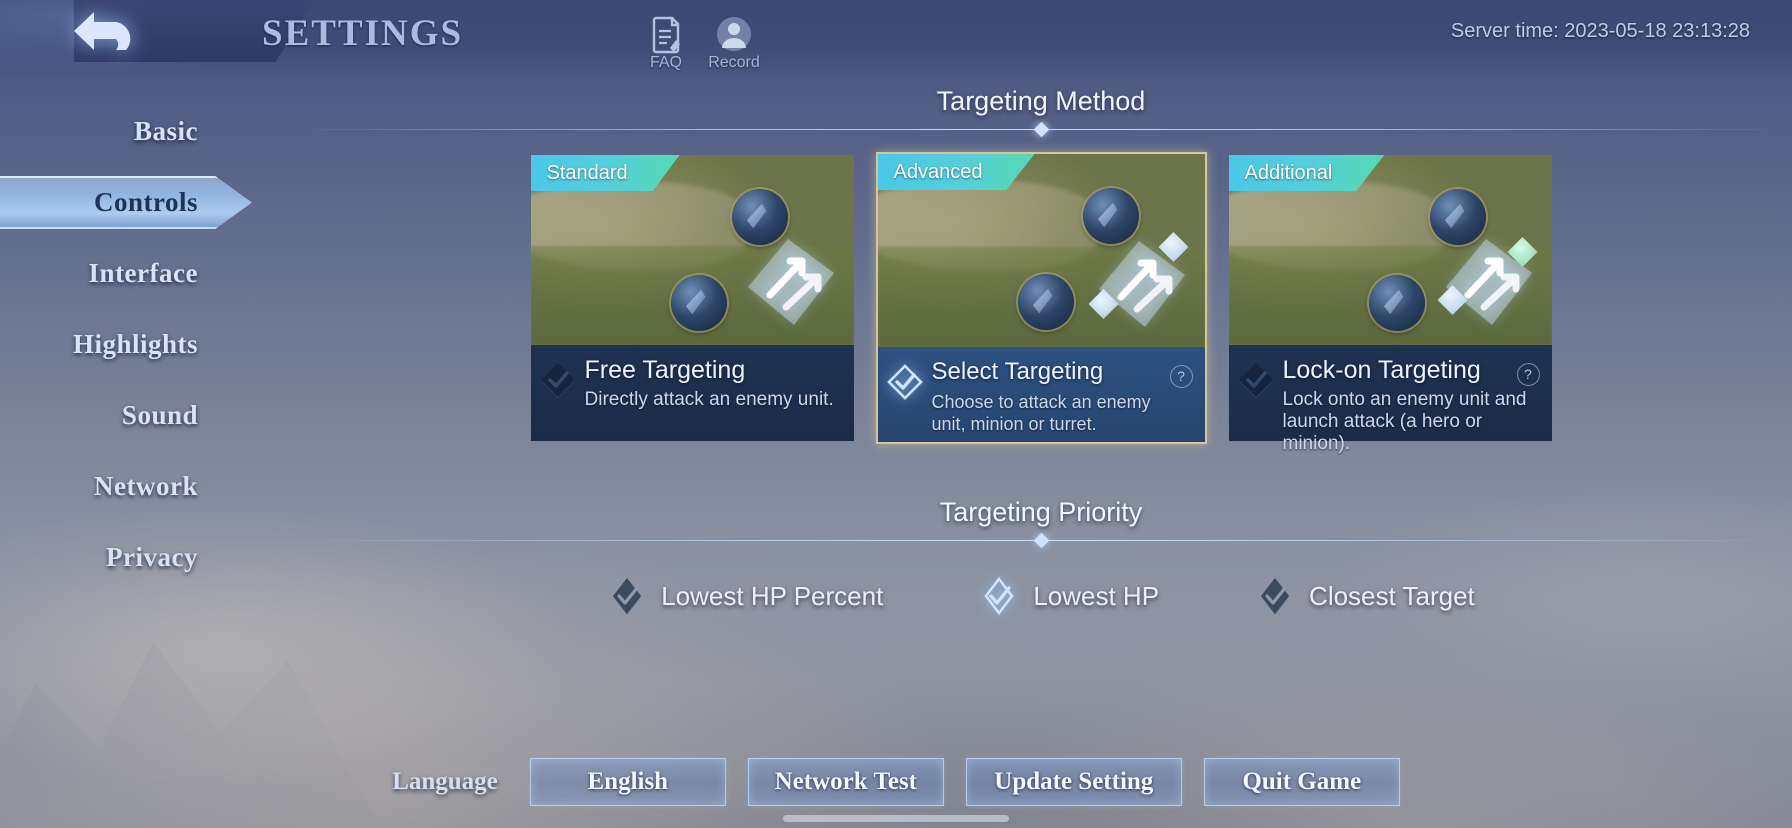 The width and height of the screenshot is (1792, 828). What do you see at coordinates (152, 557) in the screenshot?
I see `sidebar-item-label: Privacy` at bounding box center [152, 557].